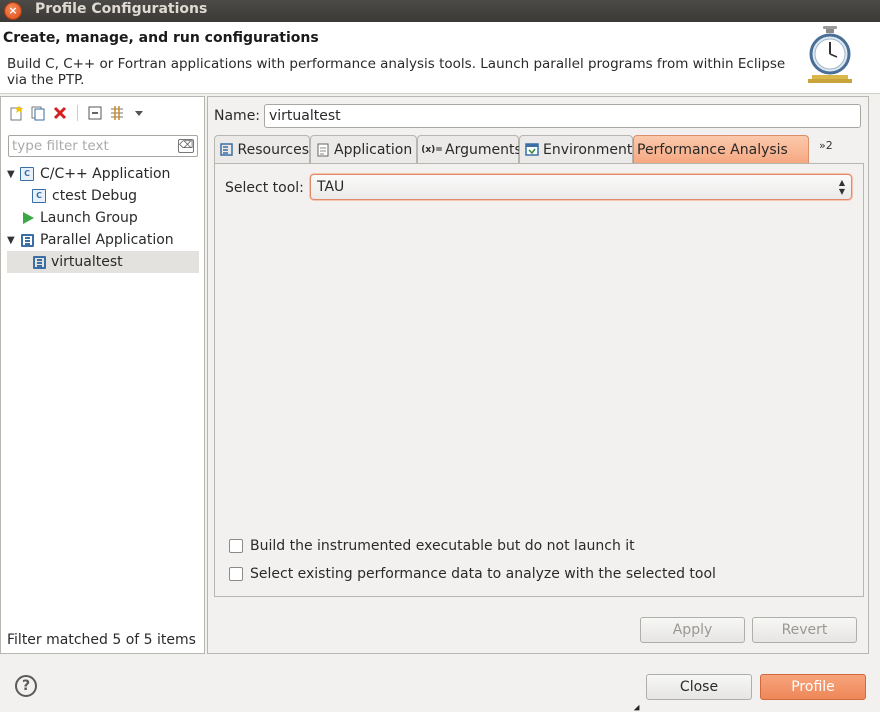 This screenshot has height=712, width=880. Describe the element at coordinates (841, 187) in the screenshot. I see `dropdown-arrows-icon: ▲ ▼` at that location.